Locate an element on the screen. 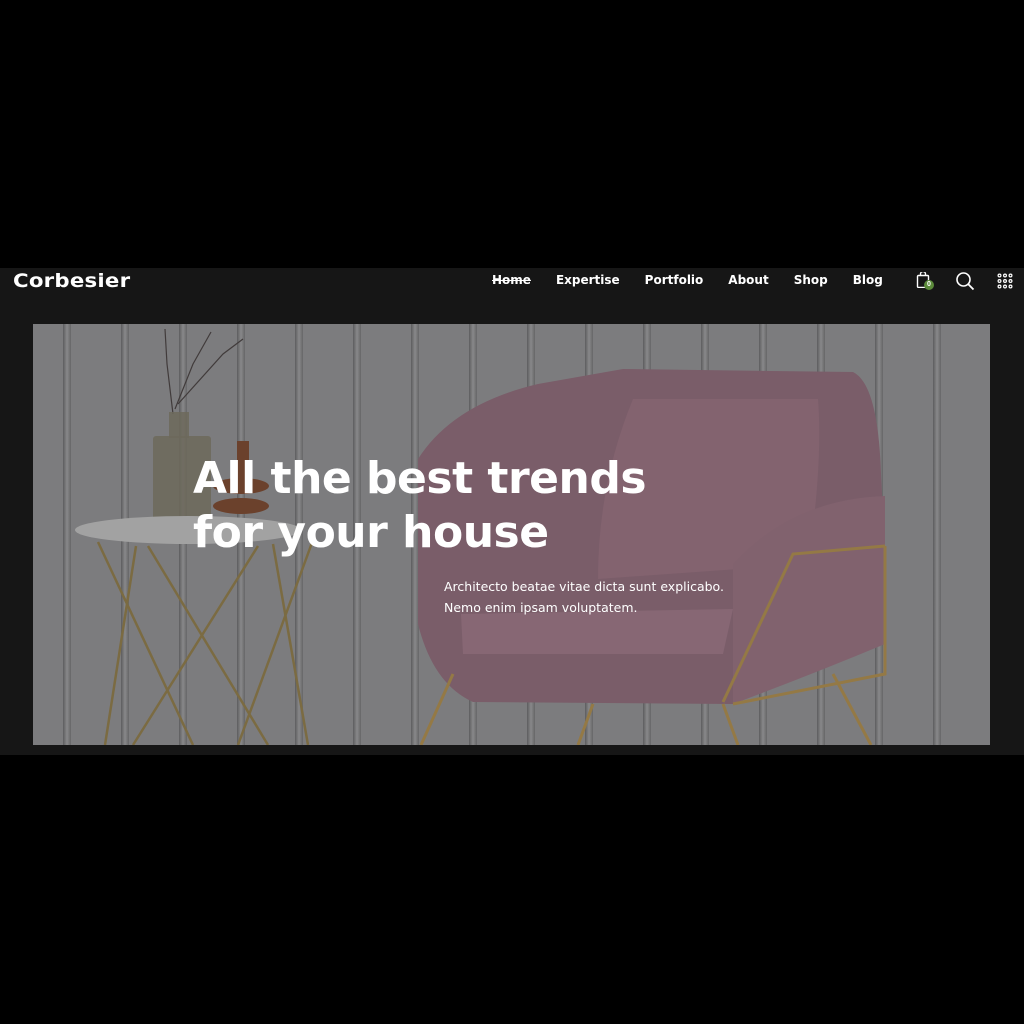 This screenshot has height=1024, width=1024. nav-home: Home is located at coordinates (511, 280).